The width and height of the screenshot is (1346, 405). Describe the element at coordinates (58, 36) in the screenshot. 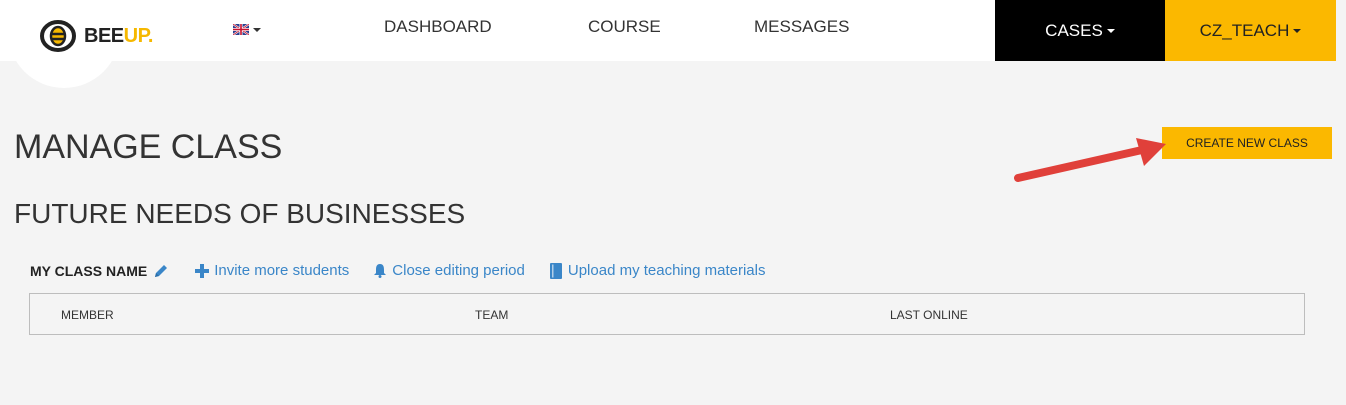

I see `bee-logo-icon` at that location.